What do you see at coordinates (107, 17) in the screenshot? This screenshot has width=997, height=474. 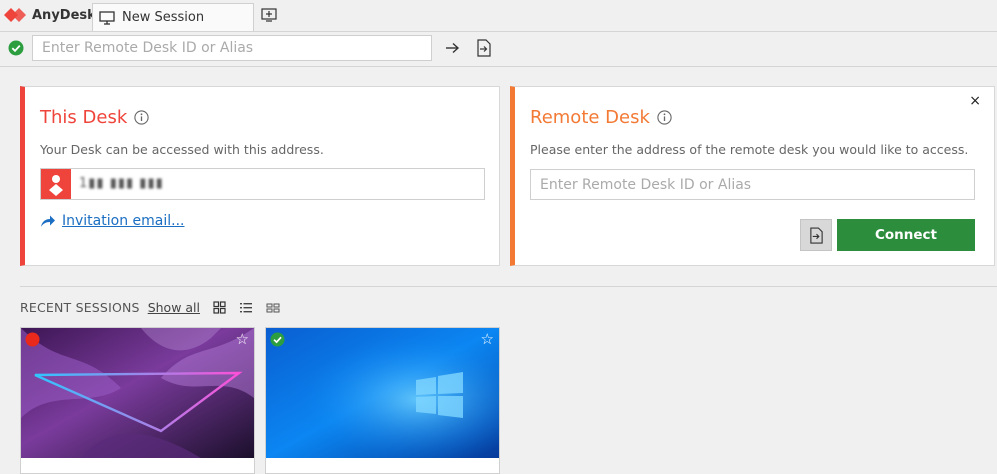 I see `monitor-icon` at bounding box center [107, 17].